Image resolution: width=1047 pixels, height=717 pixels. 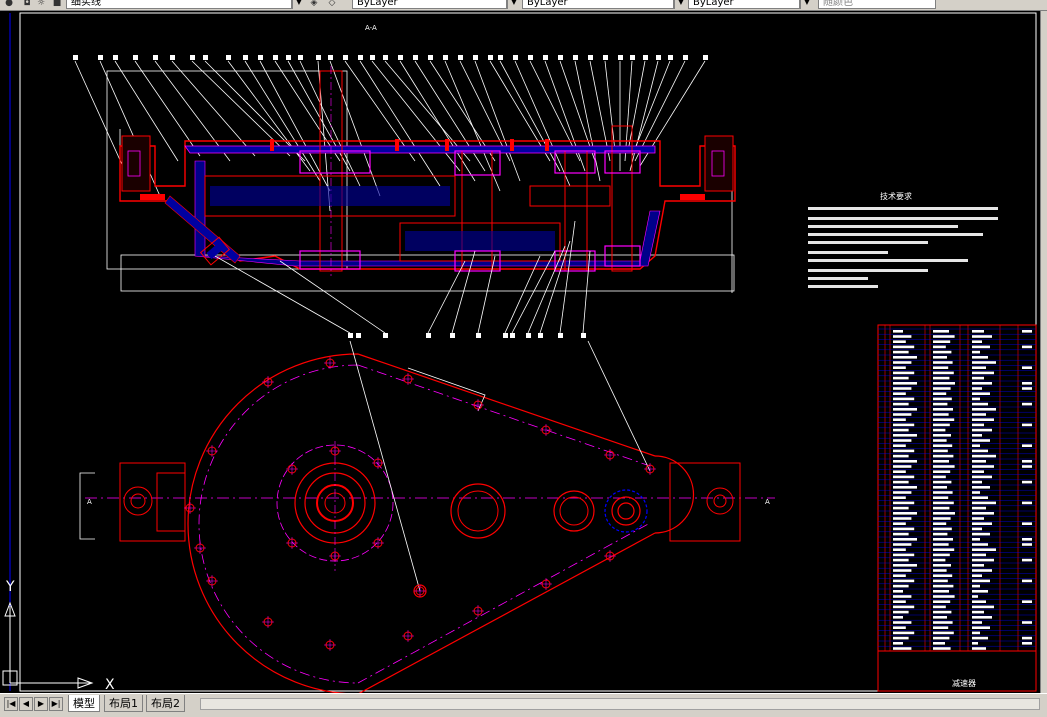 I want to click on make-current-layer-icon: ◈, so click(x=314, y=4).